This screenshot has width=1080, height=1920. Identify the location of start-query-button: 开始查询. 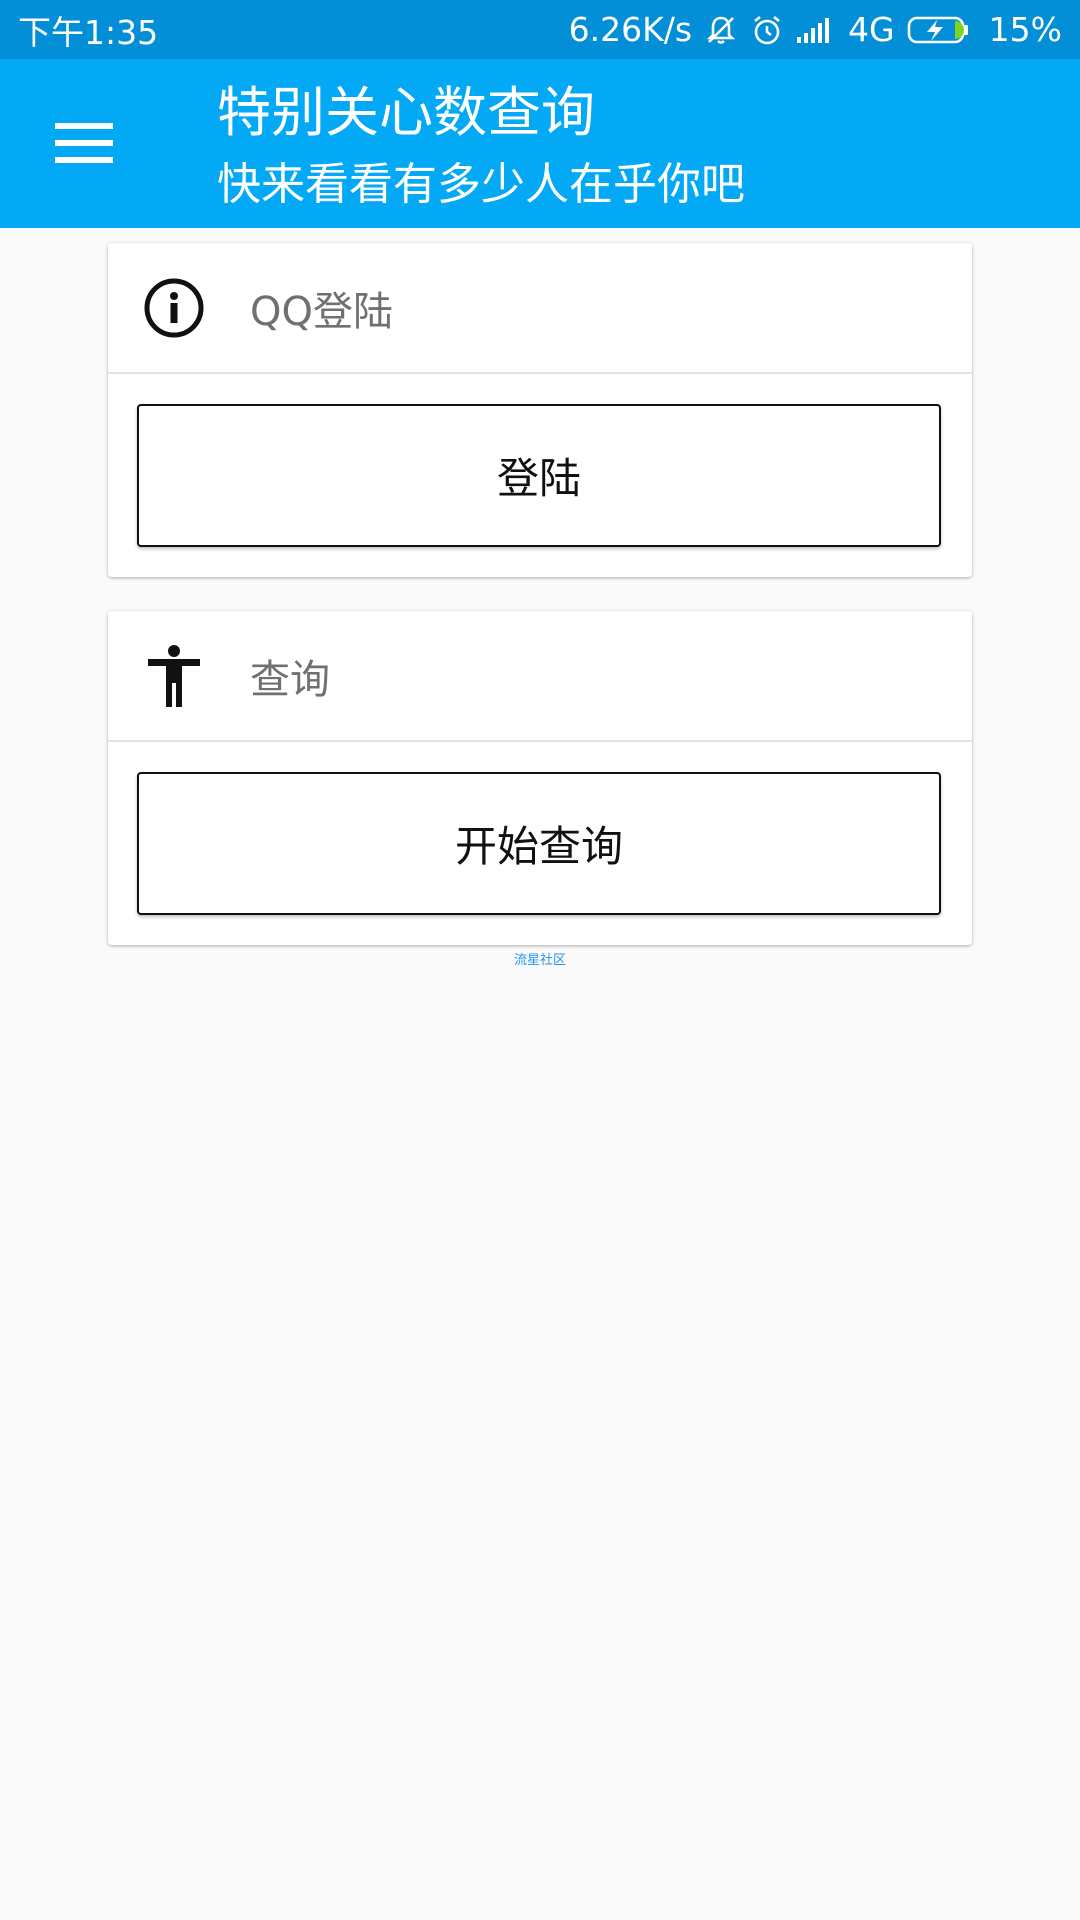
(539, 843).